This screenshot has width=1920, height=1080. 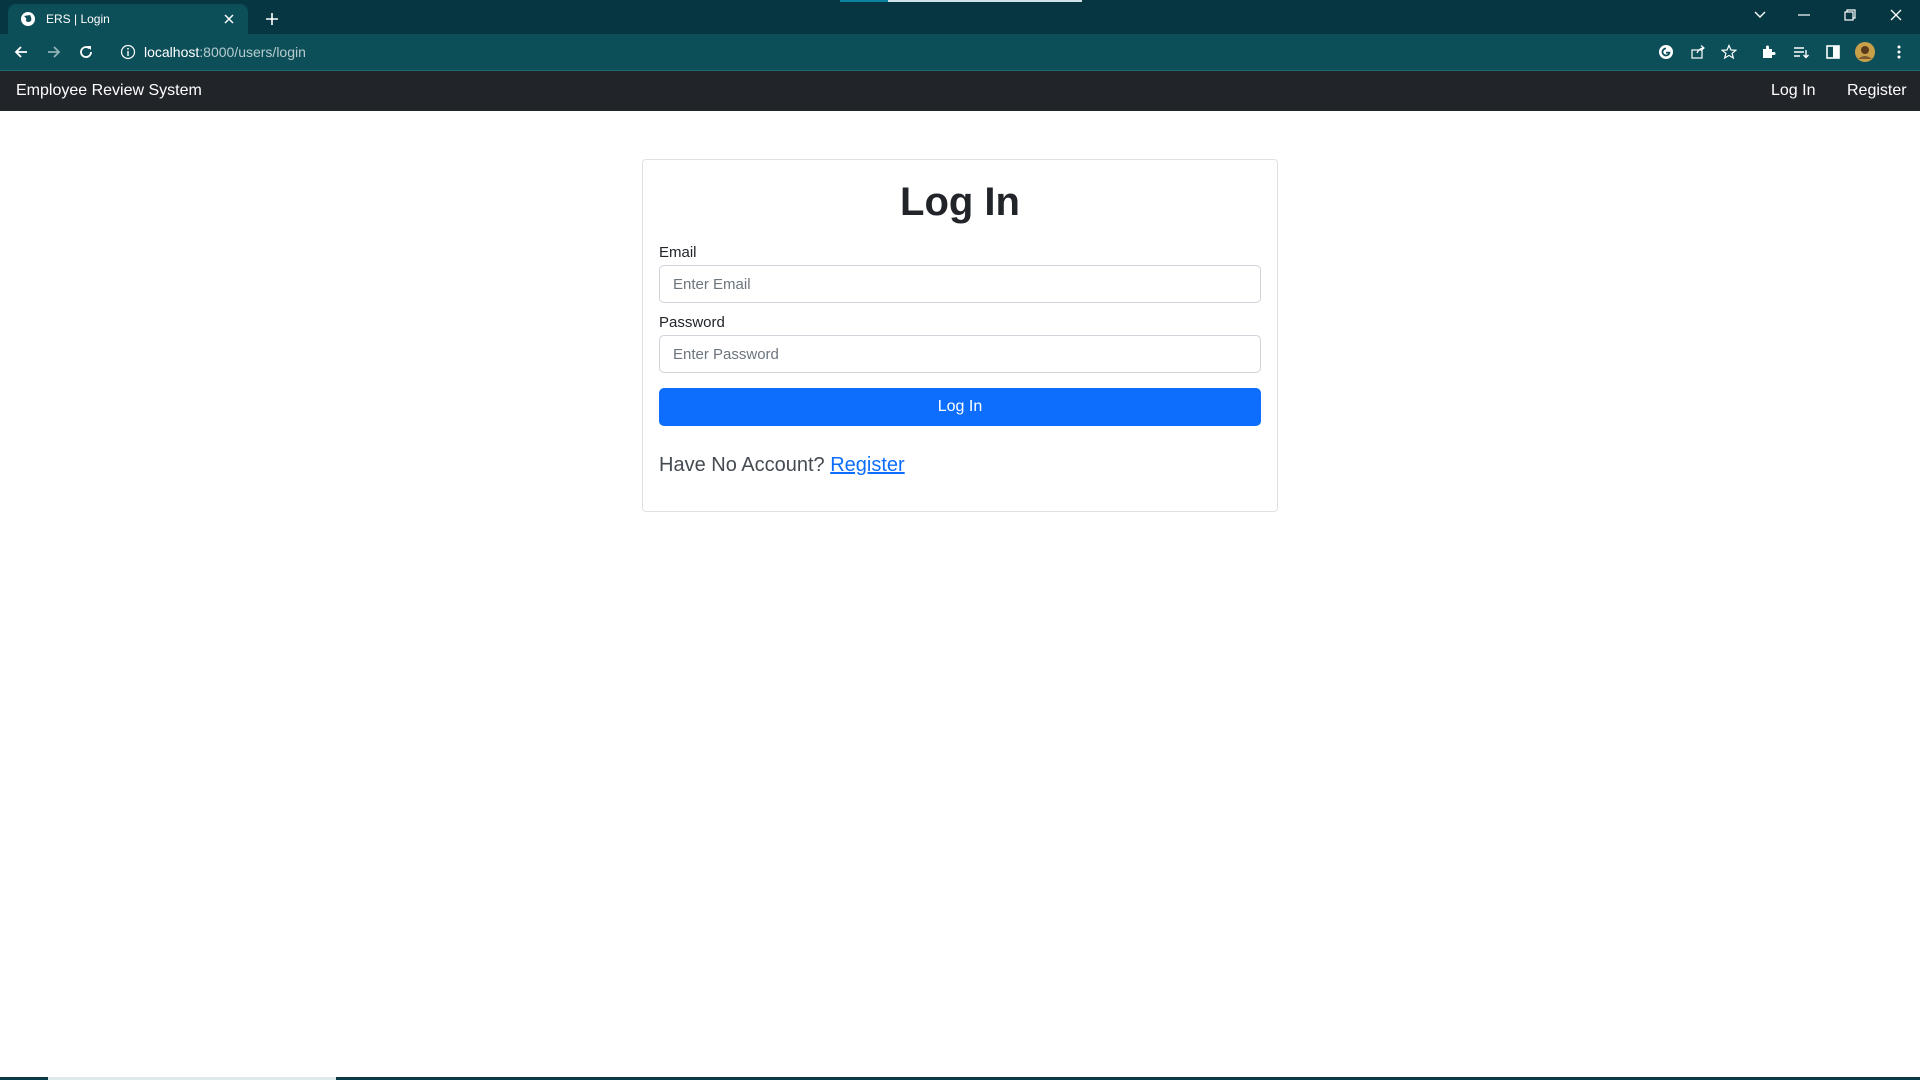 What do you see at coordinates (78, 19) in the screenshot?
I see `tab-title: ERS | Login` at bounding box center [78, 19].